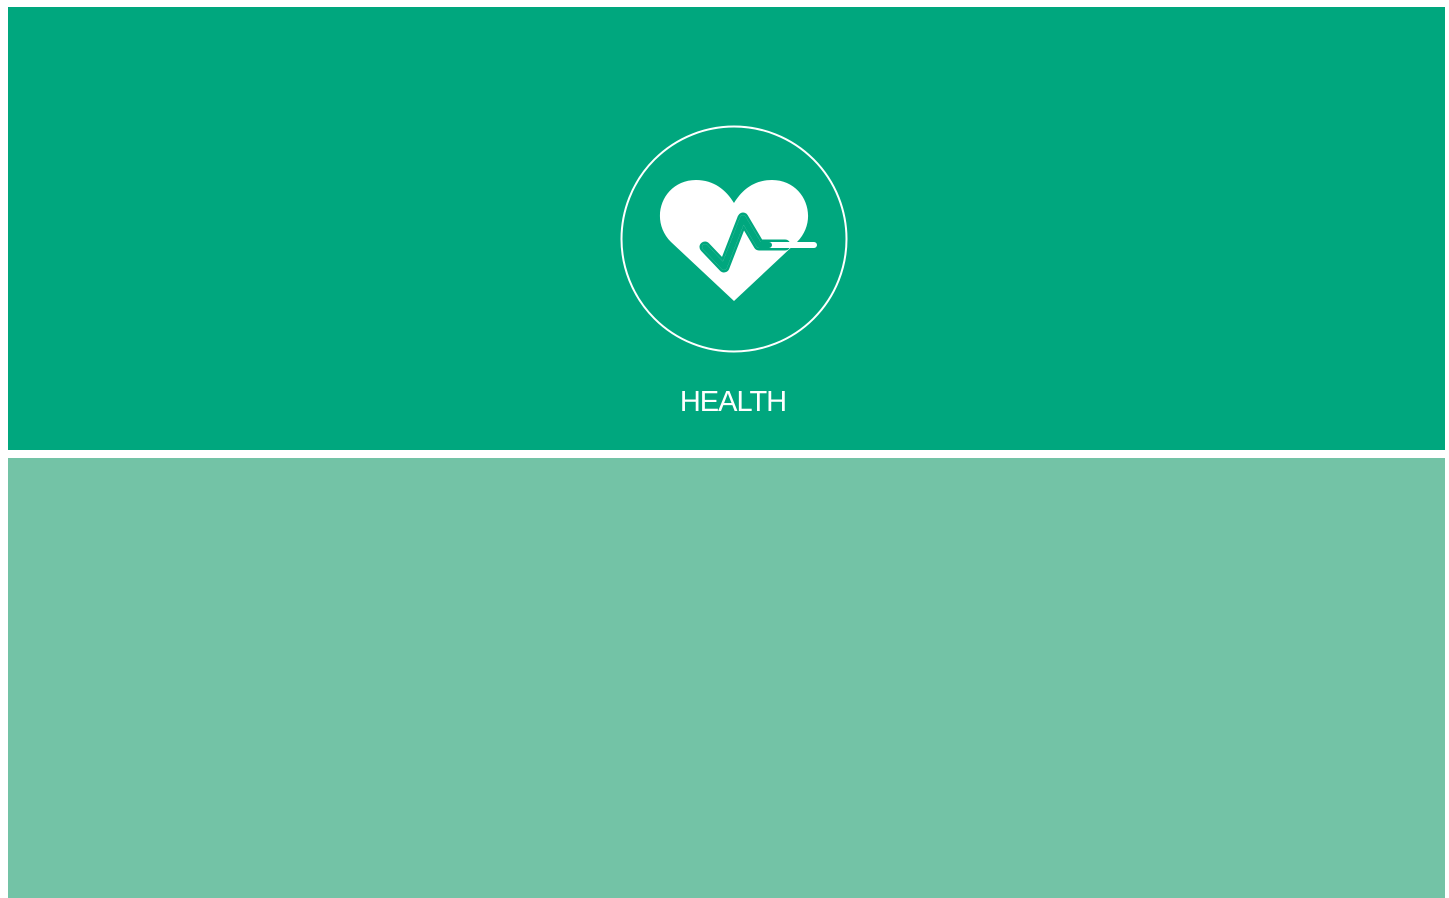  Describe the element at coordinates (733, 402) in the screenshot. I see `health-label: HEALTH` at that location.